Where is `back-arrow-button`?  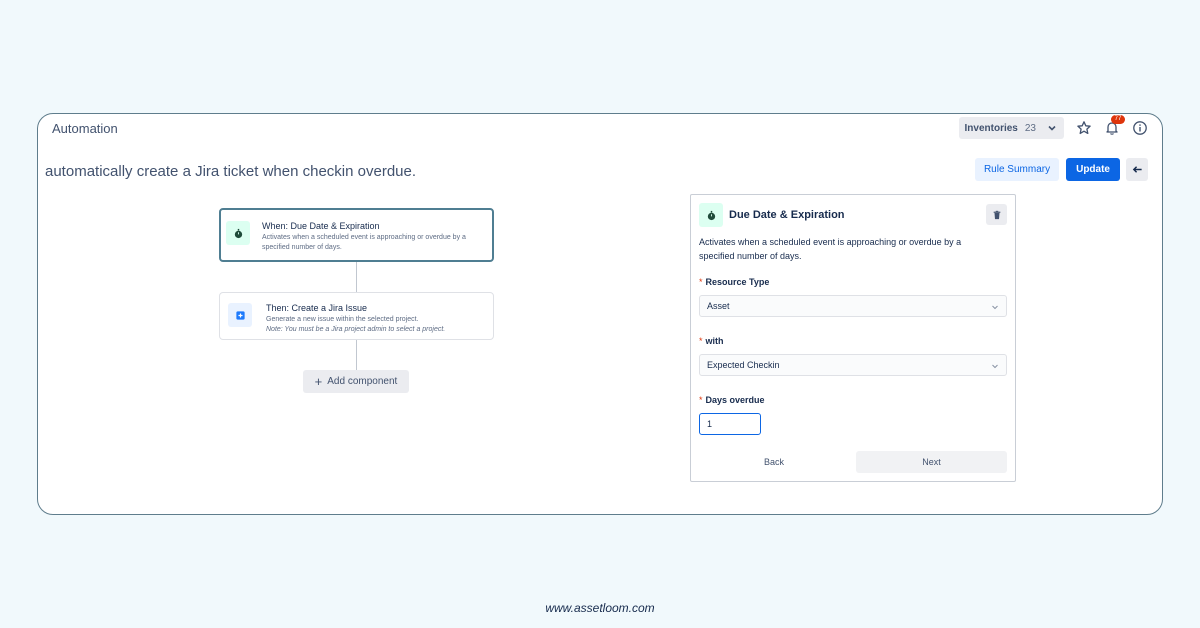 back-arrow-button is located at coordinates (1137, 169).